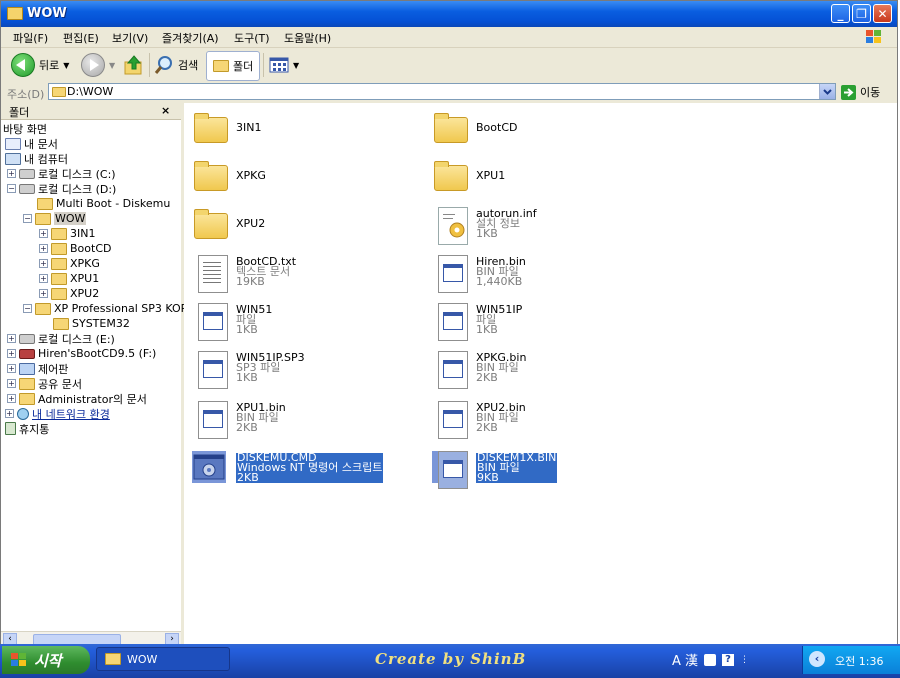  What do you see at coordinates (98, 65) in the screenshot?
I see `forward-button: ▼` at bounding box center [98, 65].